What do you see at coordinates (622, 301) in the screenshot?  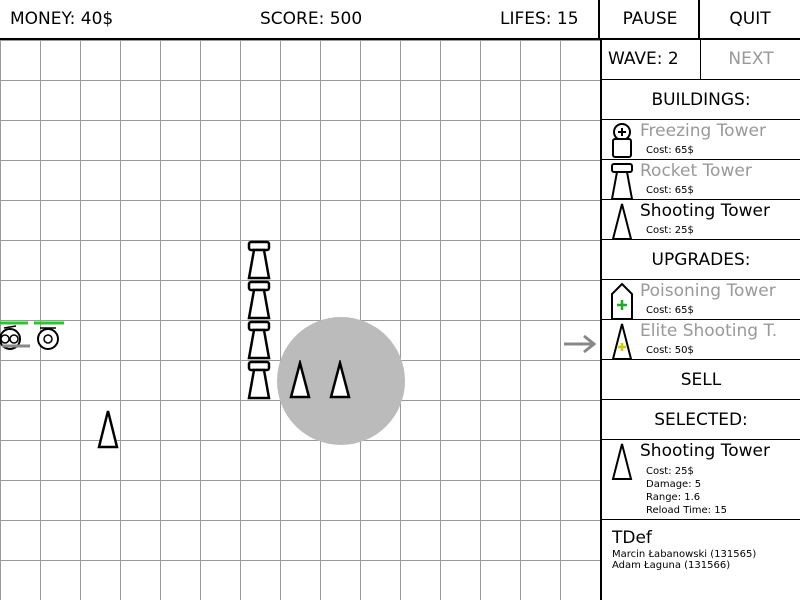 I see `poisoning-tower-icon` at bounding box center [622, 301].